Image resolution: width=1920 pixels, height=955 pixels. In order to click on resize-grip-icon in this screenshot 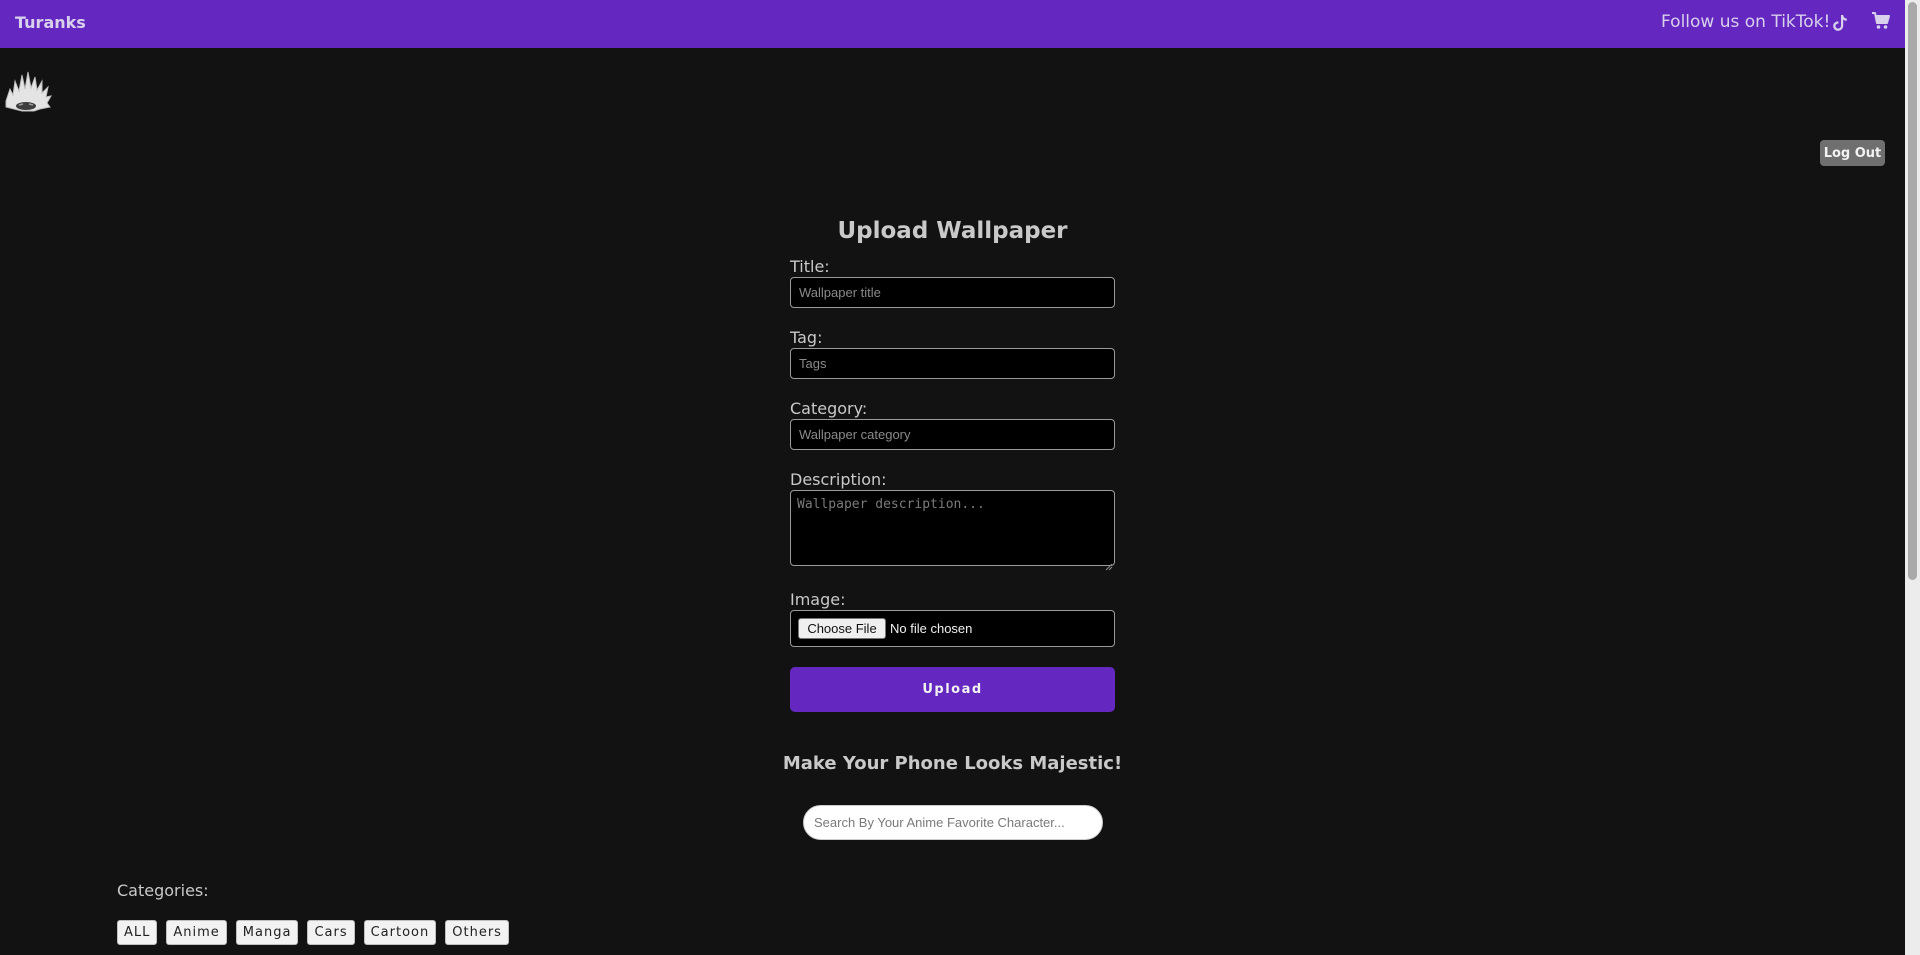, I will do `click(1109, 563)`.